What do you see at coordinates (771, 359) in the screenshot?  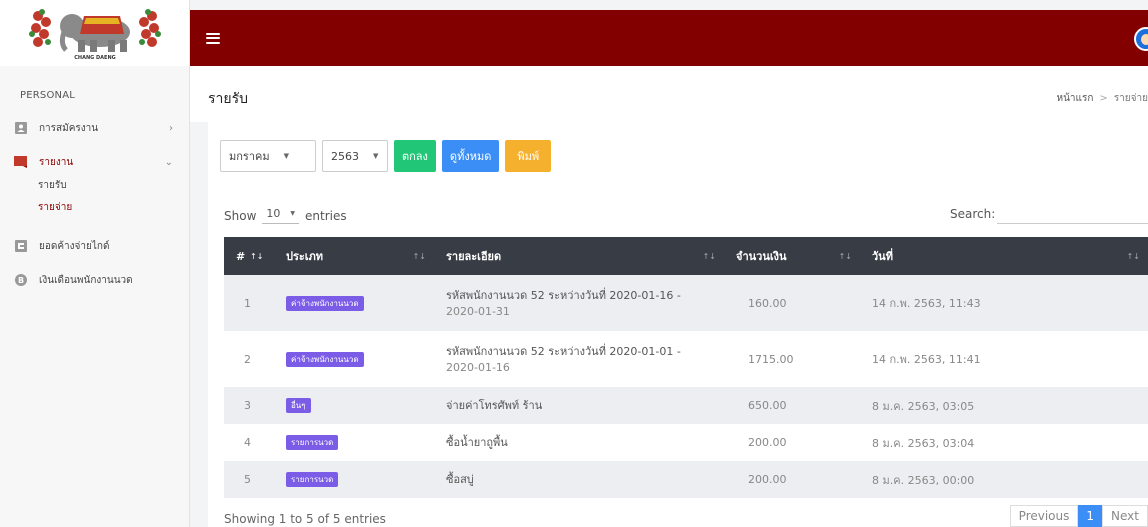 I see `row-amount: 1715.00` at bounding box center [771, 359].